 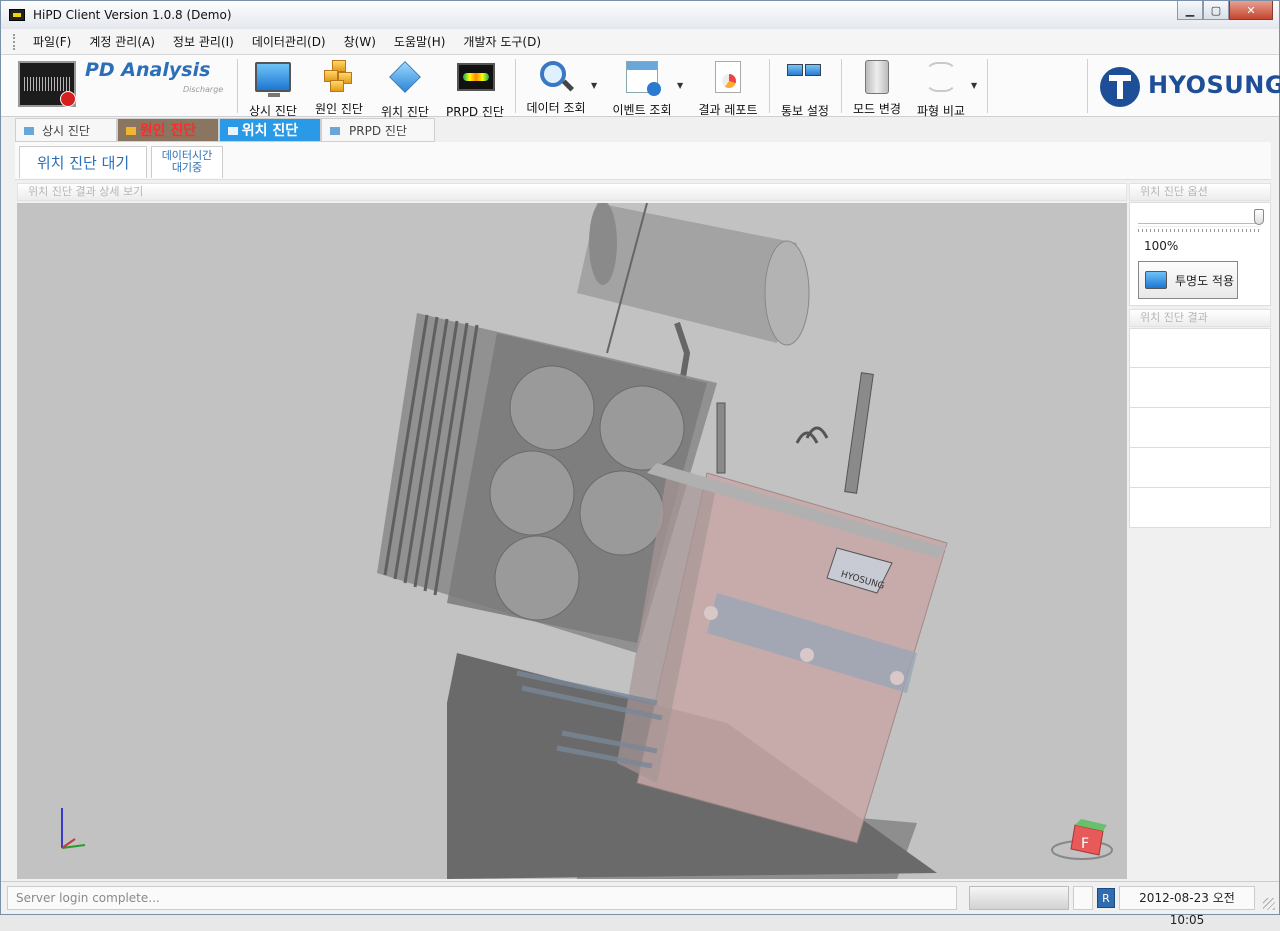 I want to click on menu-data: 데이터관리(D), so click(x=289, y=41).